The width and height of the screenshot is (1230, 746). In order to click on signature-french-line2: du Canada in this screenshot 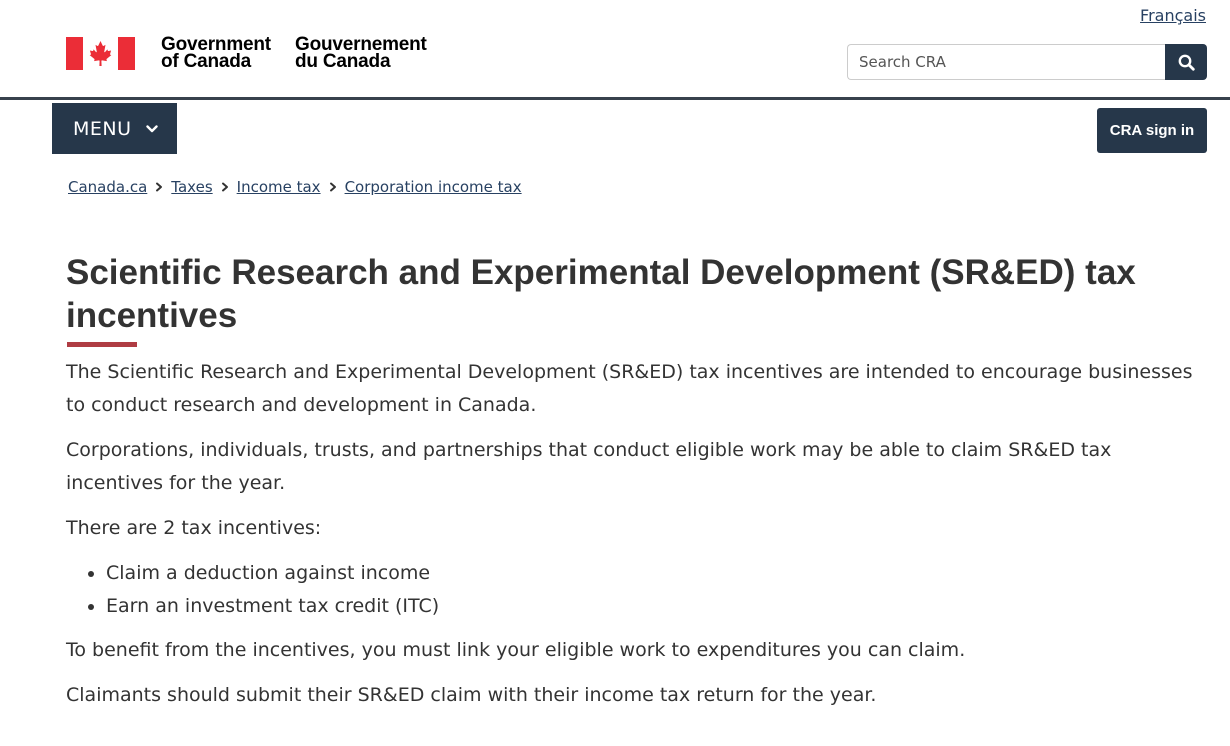, I will do `click(343, 61)`.